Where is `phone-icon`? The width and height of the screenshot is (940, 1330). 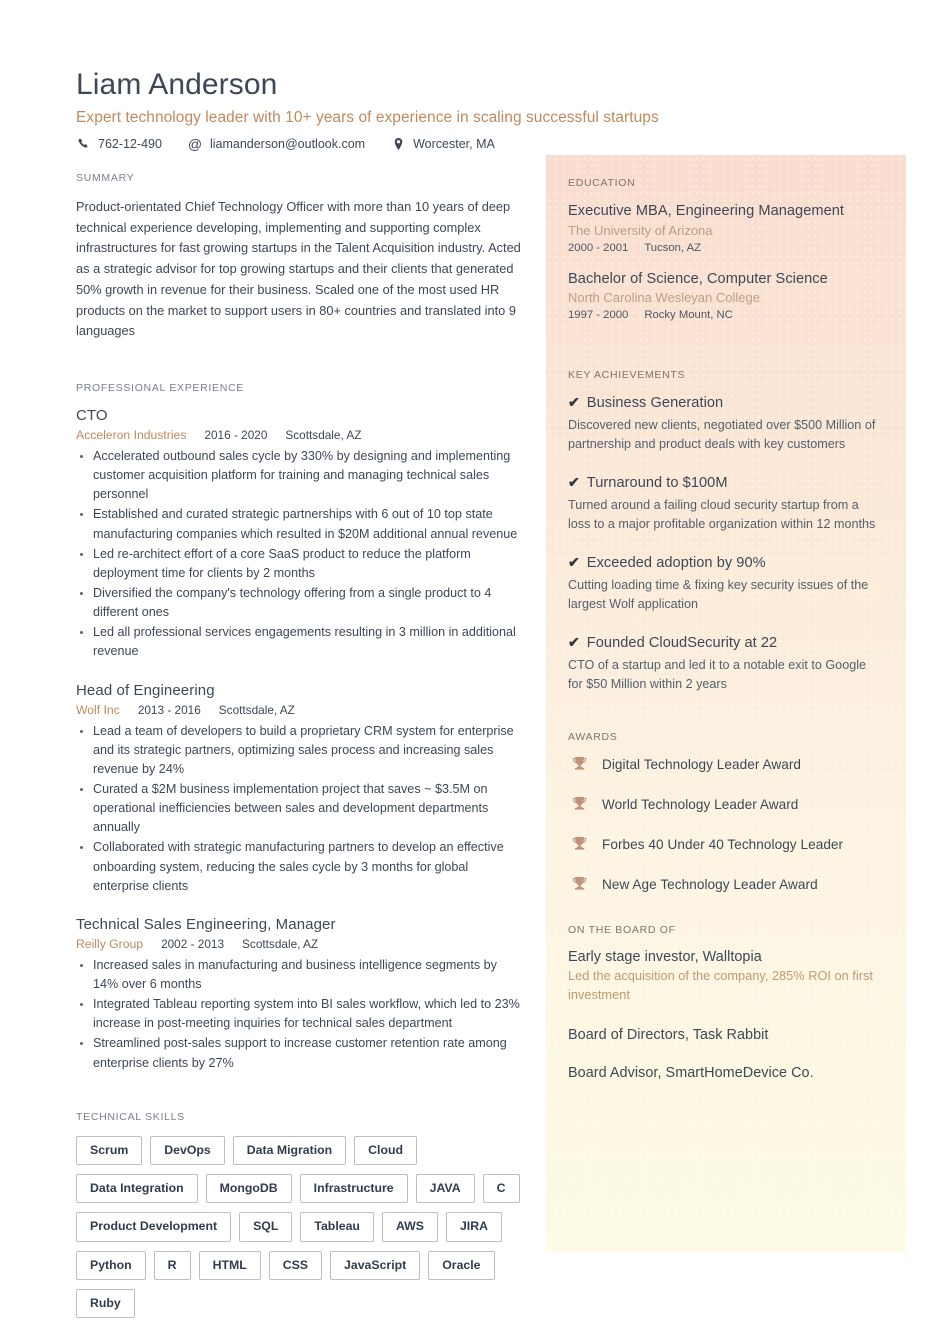
phone-icon is located at coordinates (83, 143).